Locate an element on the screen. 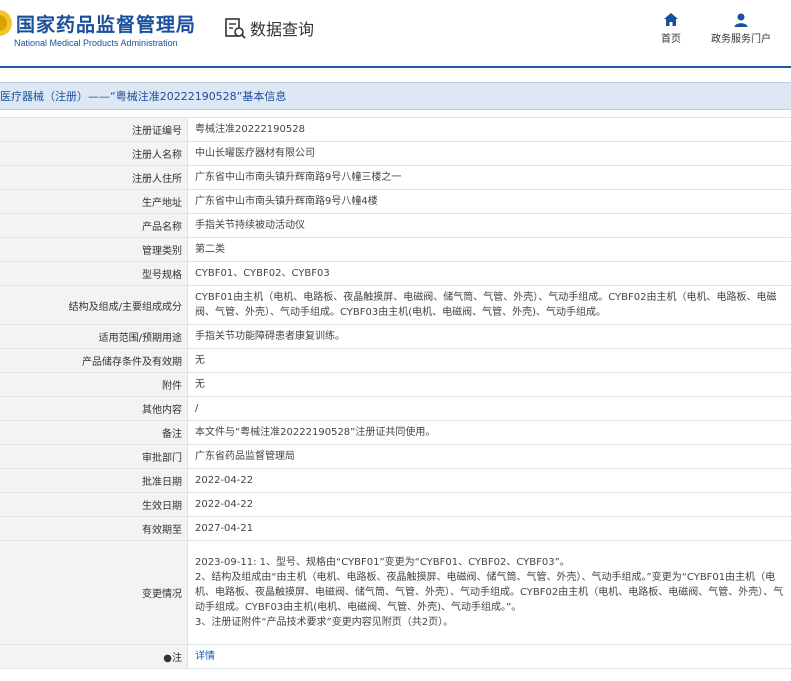  nav-home-link: 首页 is located at coordinates (671, 28).